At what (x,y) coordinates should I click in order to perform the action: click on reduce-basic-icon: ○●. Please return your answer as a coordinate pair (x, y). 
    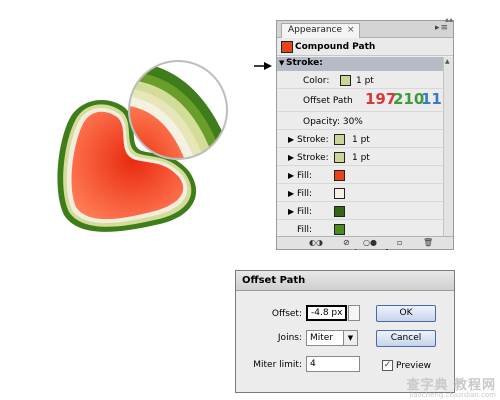
    Looking at the image, I should click on (370, 242).